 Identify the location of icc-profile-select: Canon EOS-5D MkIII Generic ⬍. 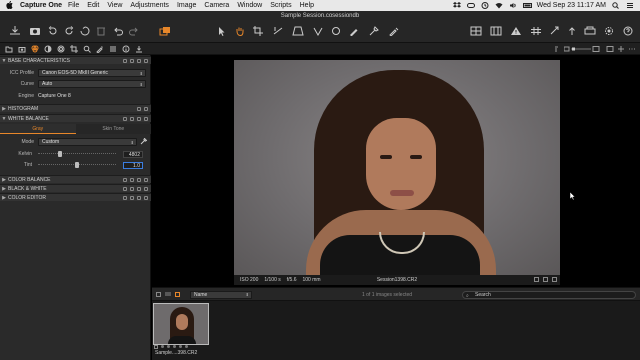
(92, 73).